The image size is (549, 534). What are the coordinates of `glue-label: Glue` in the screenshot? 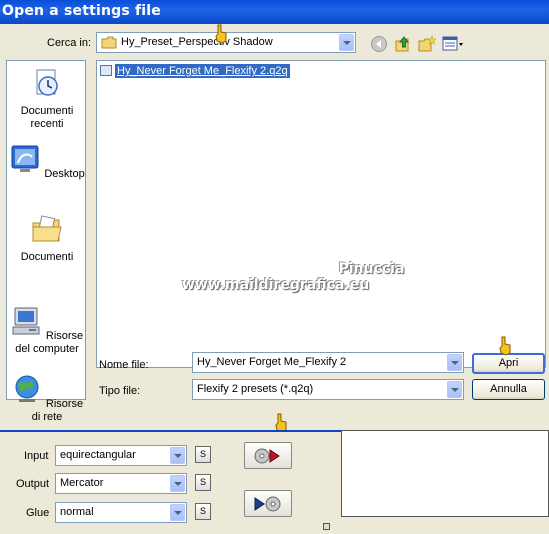 It's located at (38, 513).